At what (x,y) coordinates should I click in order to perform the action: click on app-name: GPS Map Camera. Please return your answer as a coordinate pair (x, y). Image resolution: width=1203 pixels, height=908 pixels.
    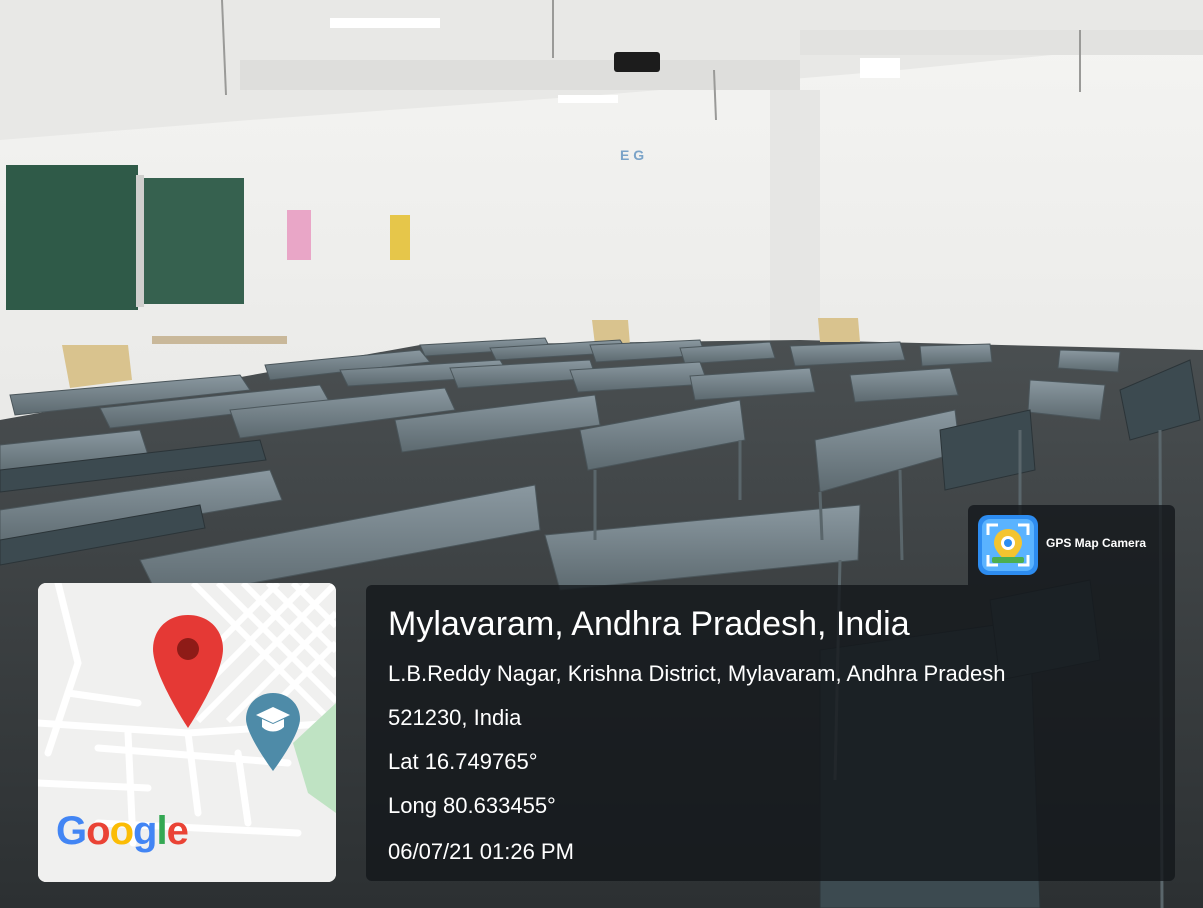
    Looking at the image, I should click on (1096, 543).